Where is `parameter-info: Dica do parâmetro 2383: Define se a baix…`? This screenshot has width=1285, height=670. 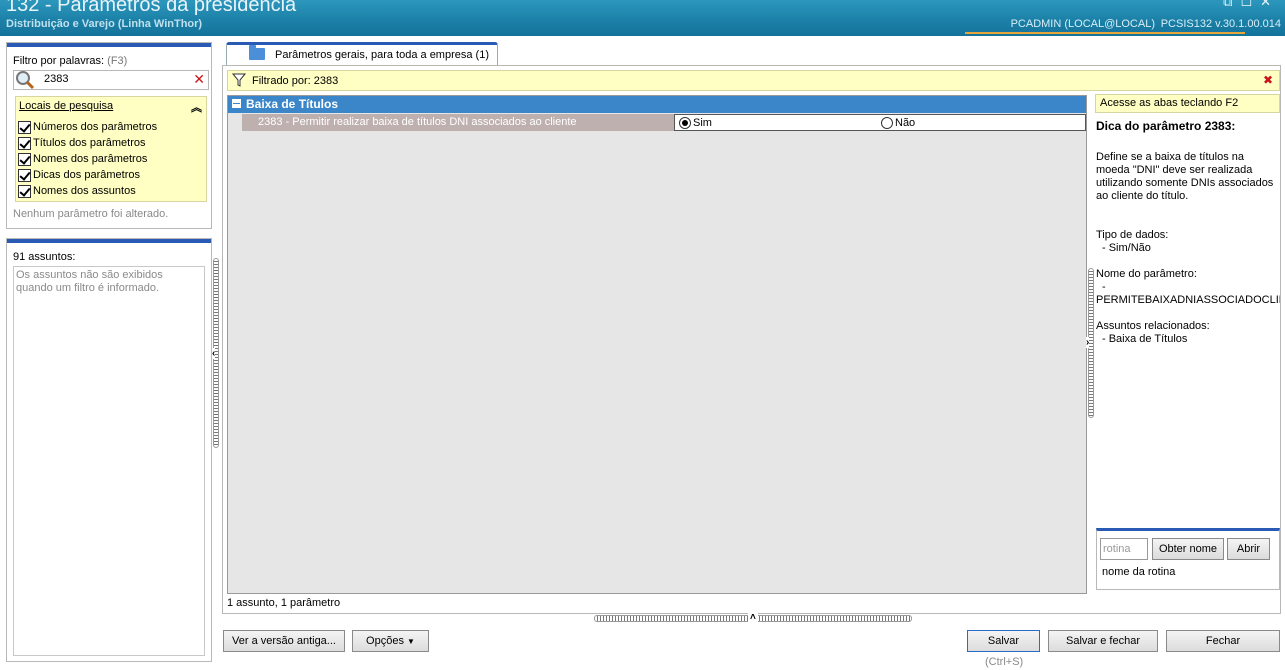 parameter-info: Dica do parâmetro 2383: Define se a baix… is located at coordinates (1188, 233).